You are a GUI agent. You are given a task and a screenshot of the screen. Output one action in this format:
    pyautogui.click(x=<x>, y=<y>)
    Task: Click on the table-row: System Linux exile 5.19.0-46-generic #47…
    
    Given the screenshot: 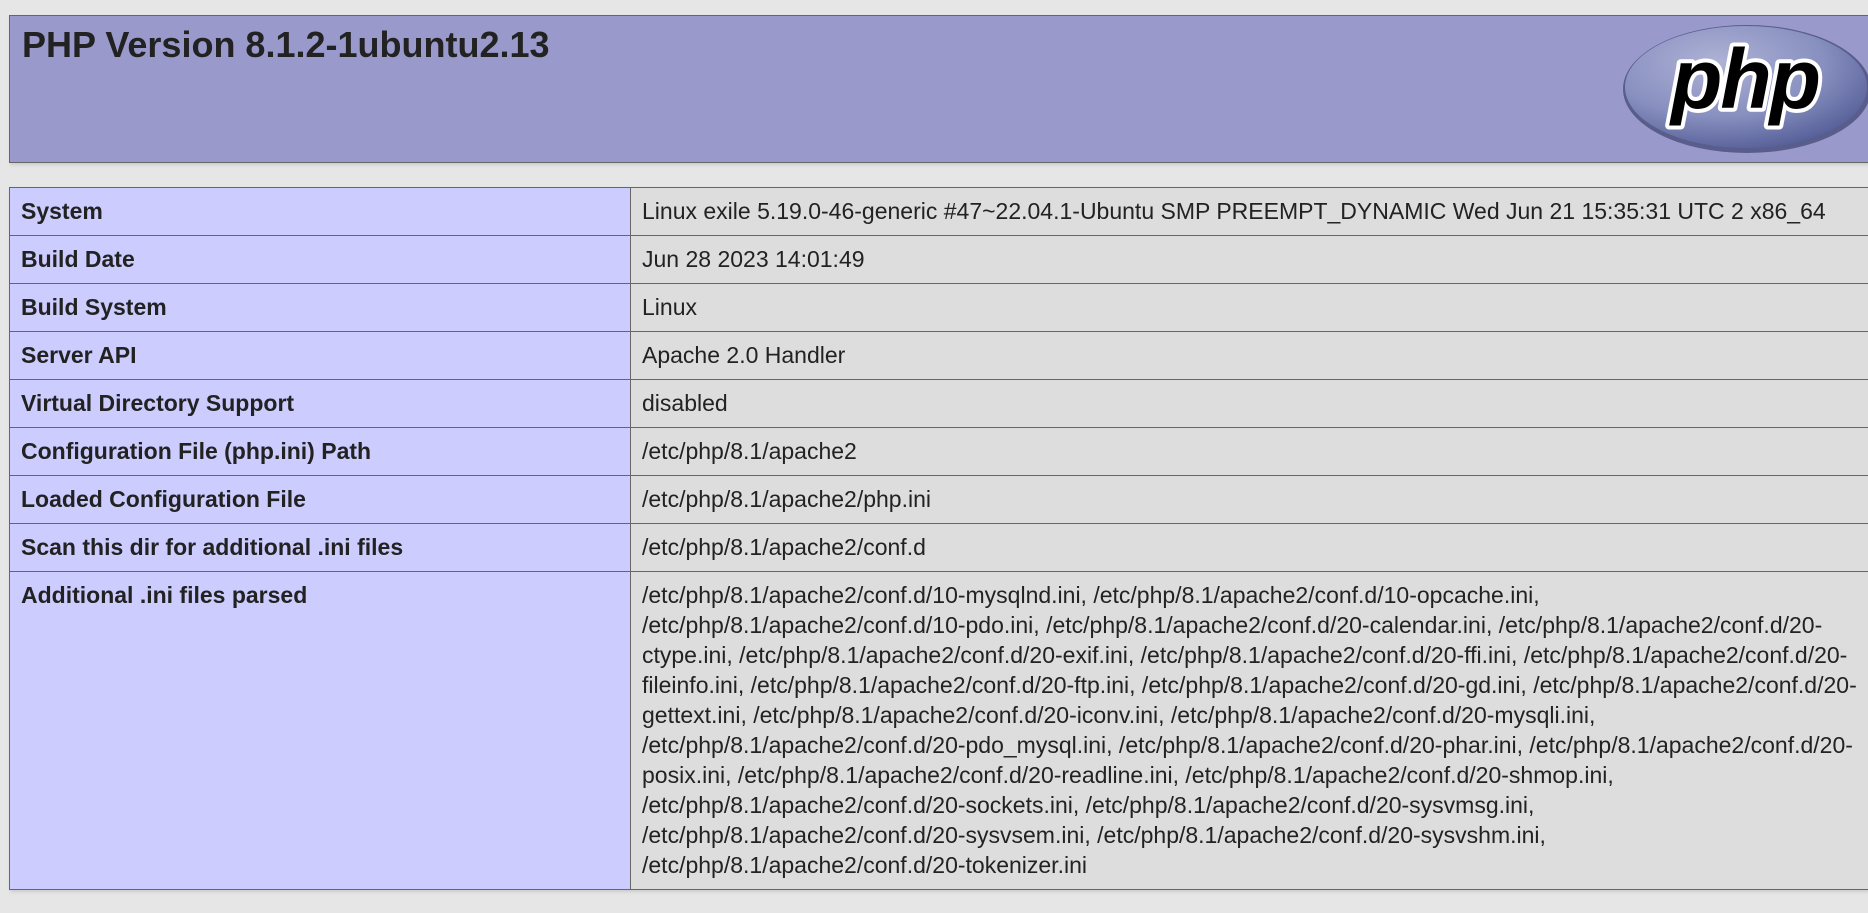 What is the action you would take?
    pyautogui.click(x=938, y=211)
    